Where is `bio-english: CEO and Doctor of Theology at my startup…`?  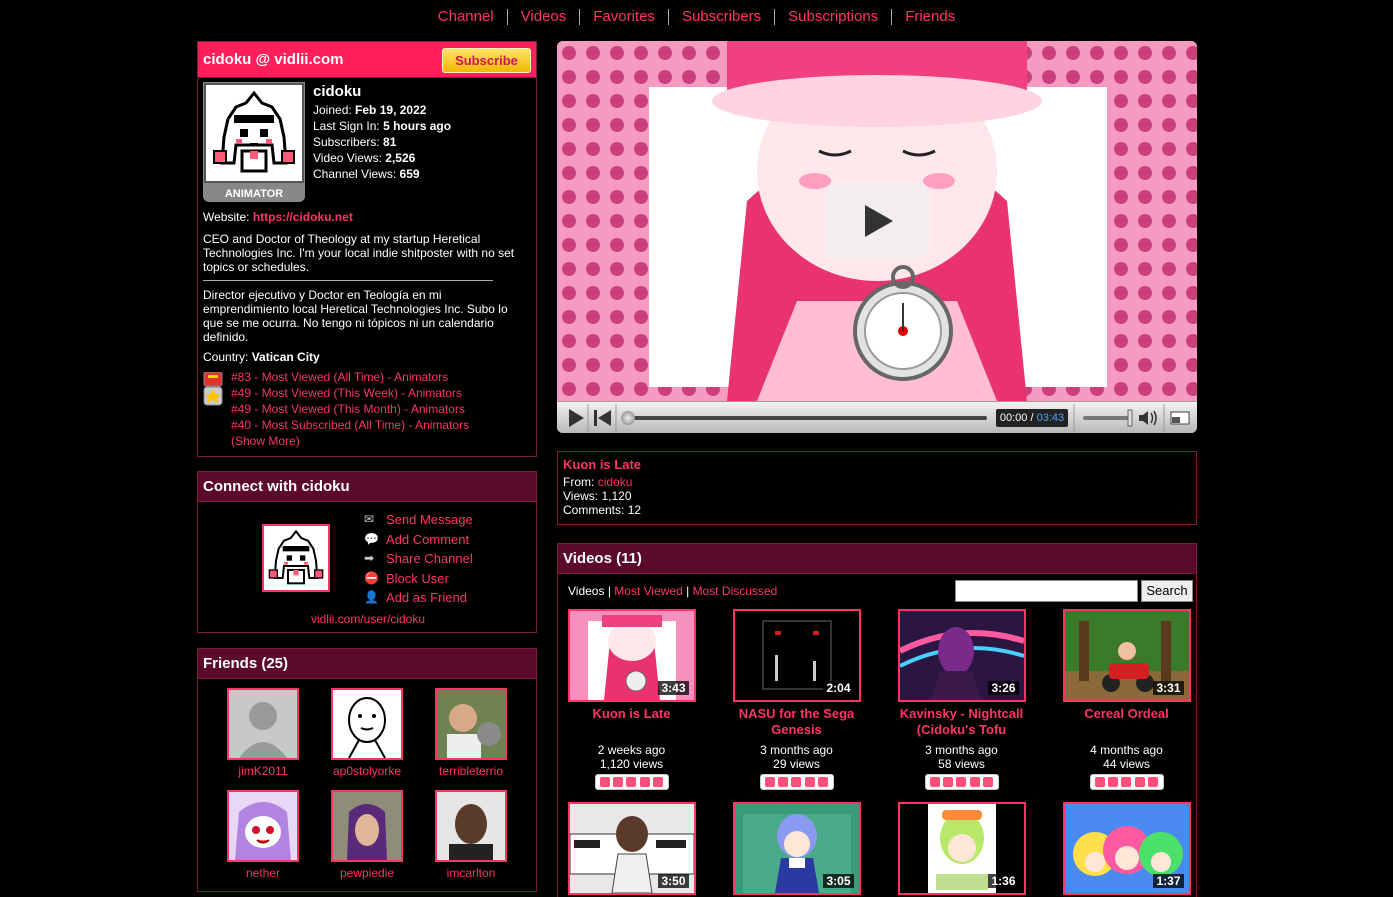
bio-english: CEO and Doctor of Theology at my startup… is located at coordinates (359, 253).